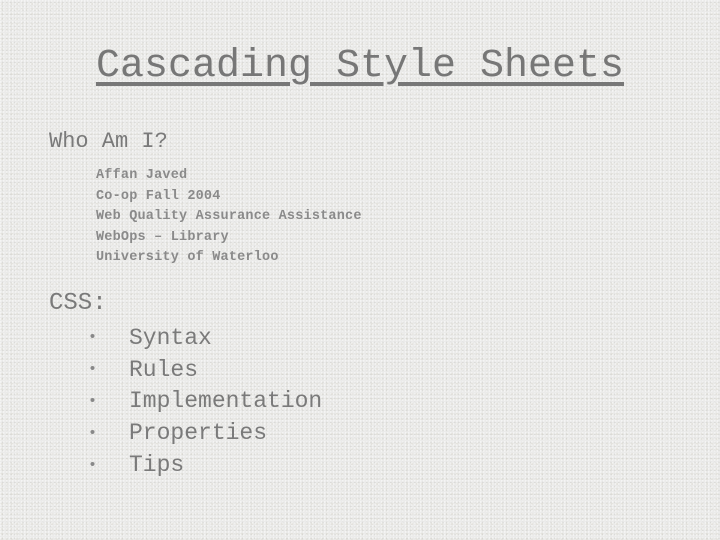 This screenshot has width=720, height=540. Describe the element at coordinates (157, 465) in the screenshot. I see `list-item-label: Tips` at that location.